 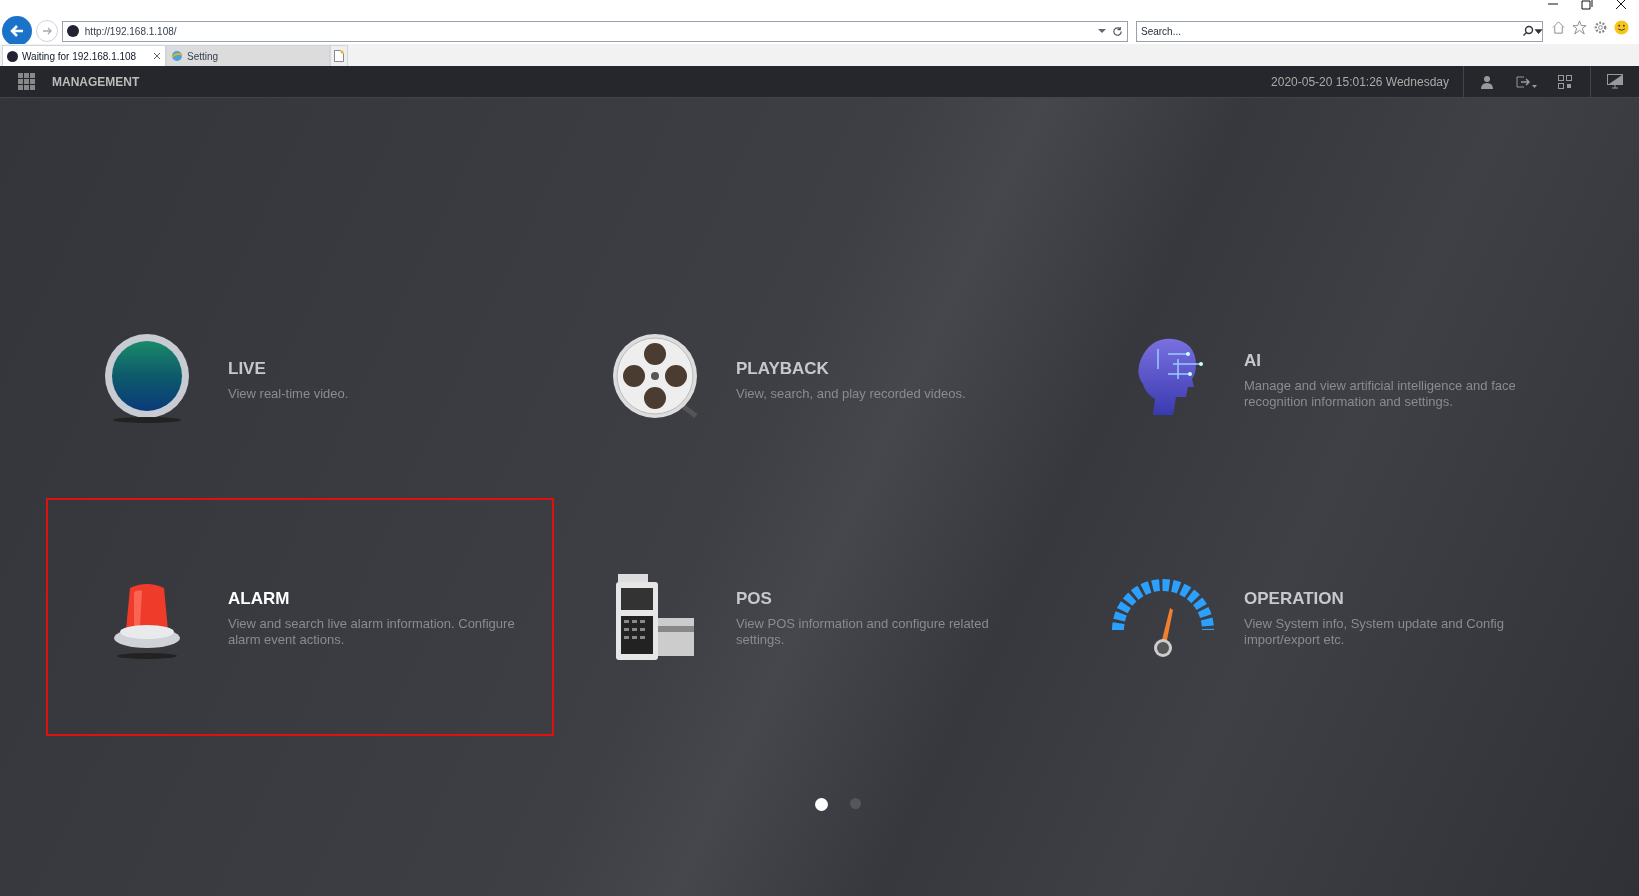 I want to click on browser-tab: Waiting for 192.168.1.108, so click(x=84, y=55).